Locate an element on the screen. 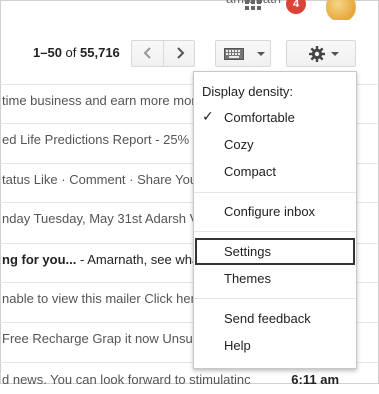  menu-item-label: Configure inbox is located at coordinates (270, 211).